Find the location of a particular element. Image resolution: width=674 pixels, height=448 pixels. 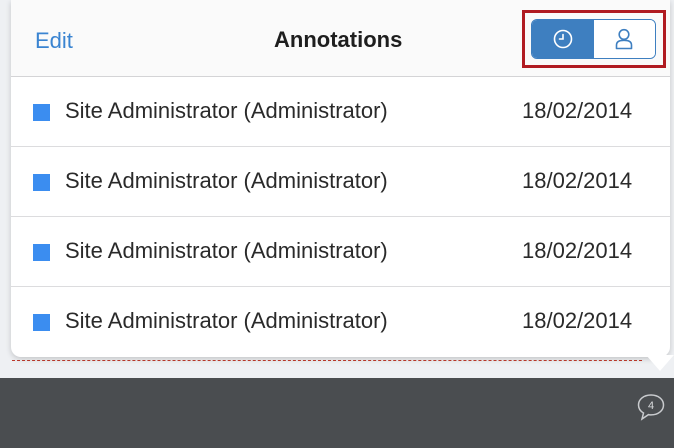

speech-bubble-icon: 4 is located at coordinates (651, 407).